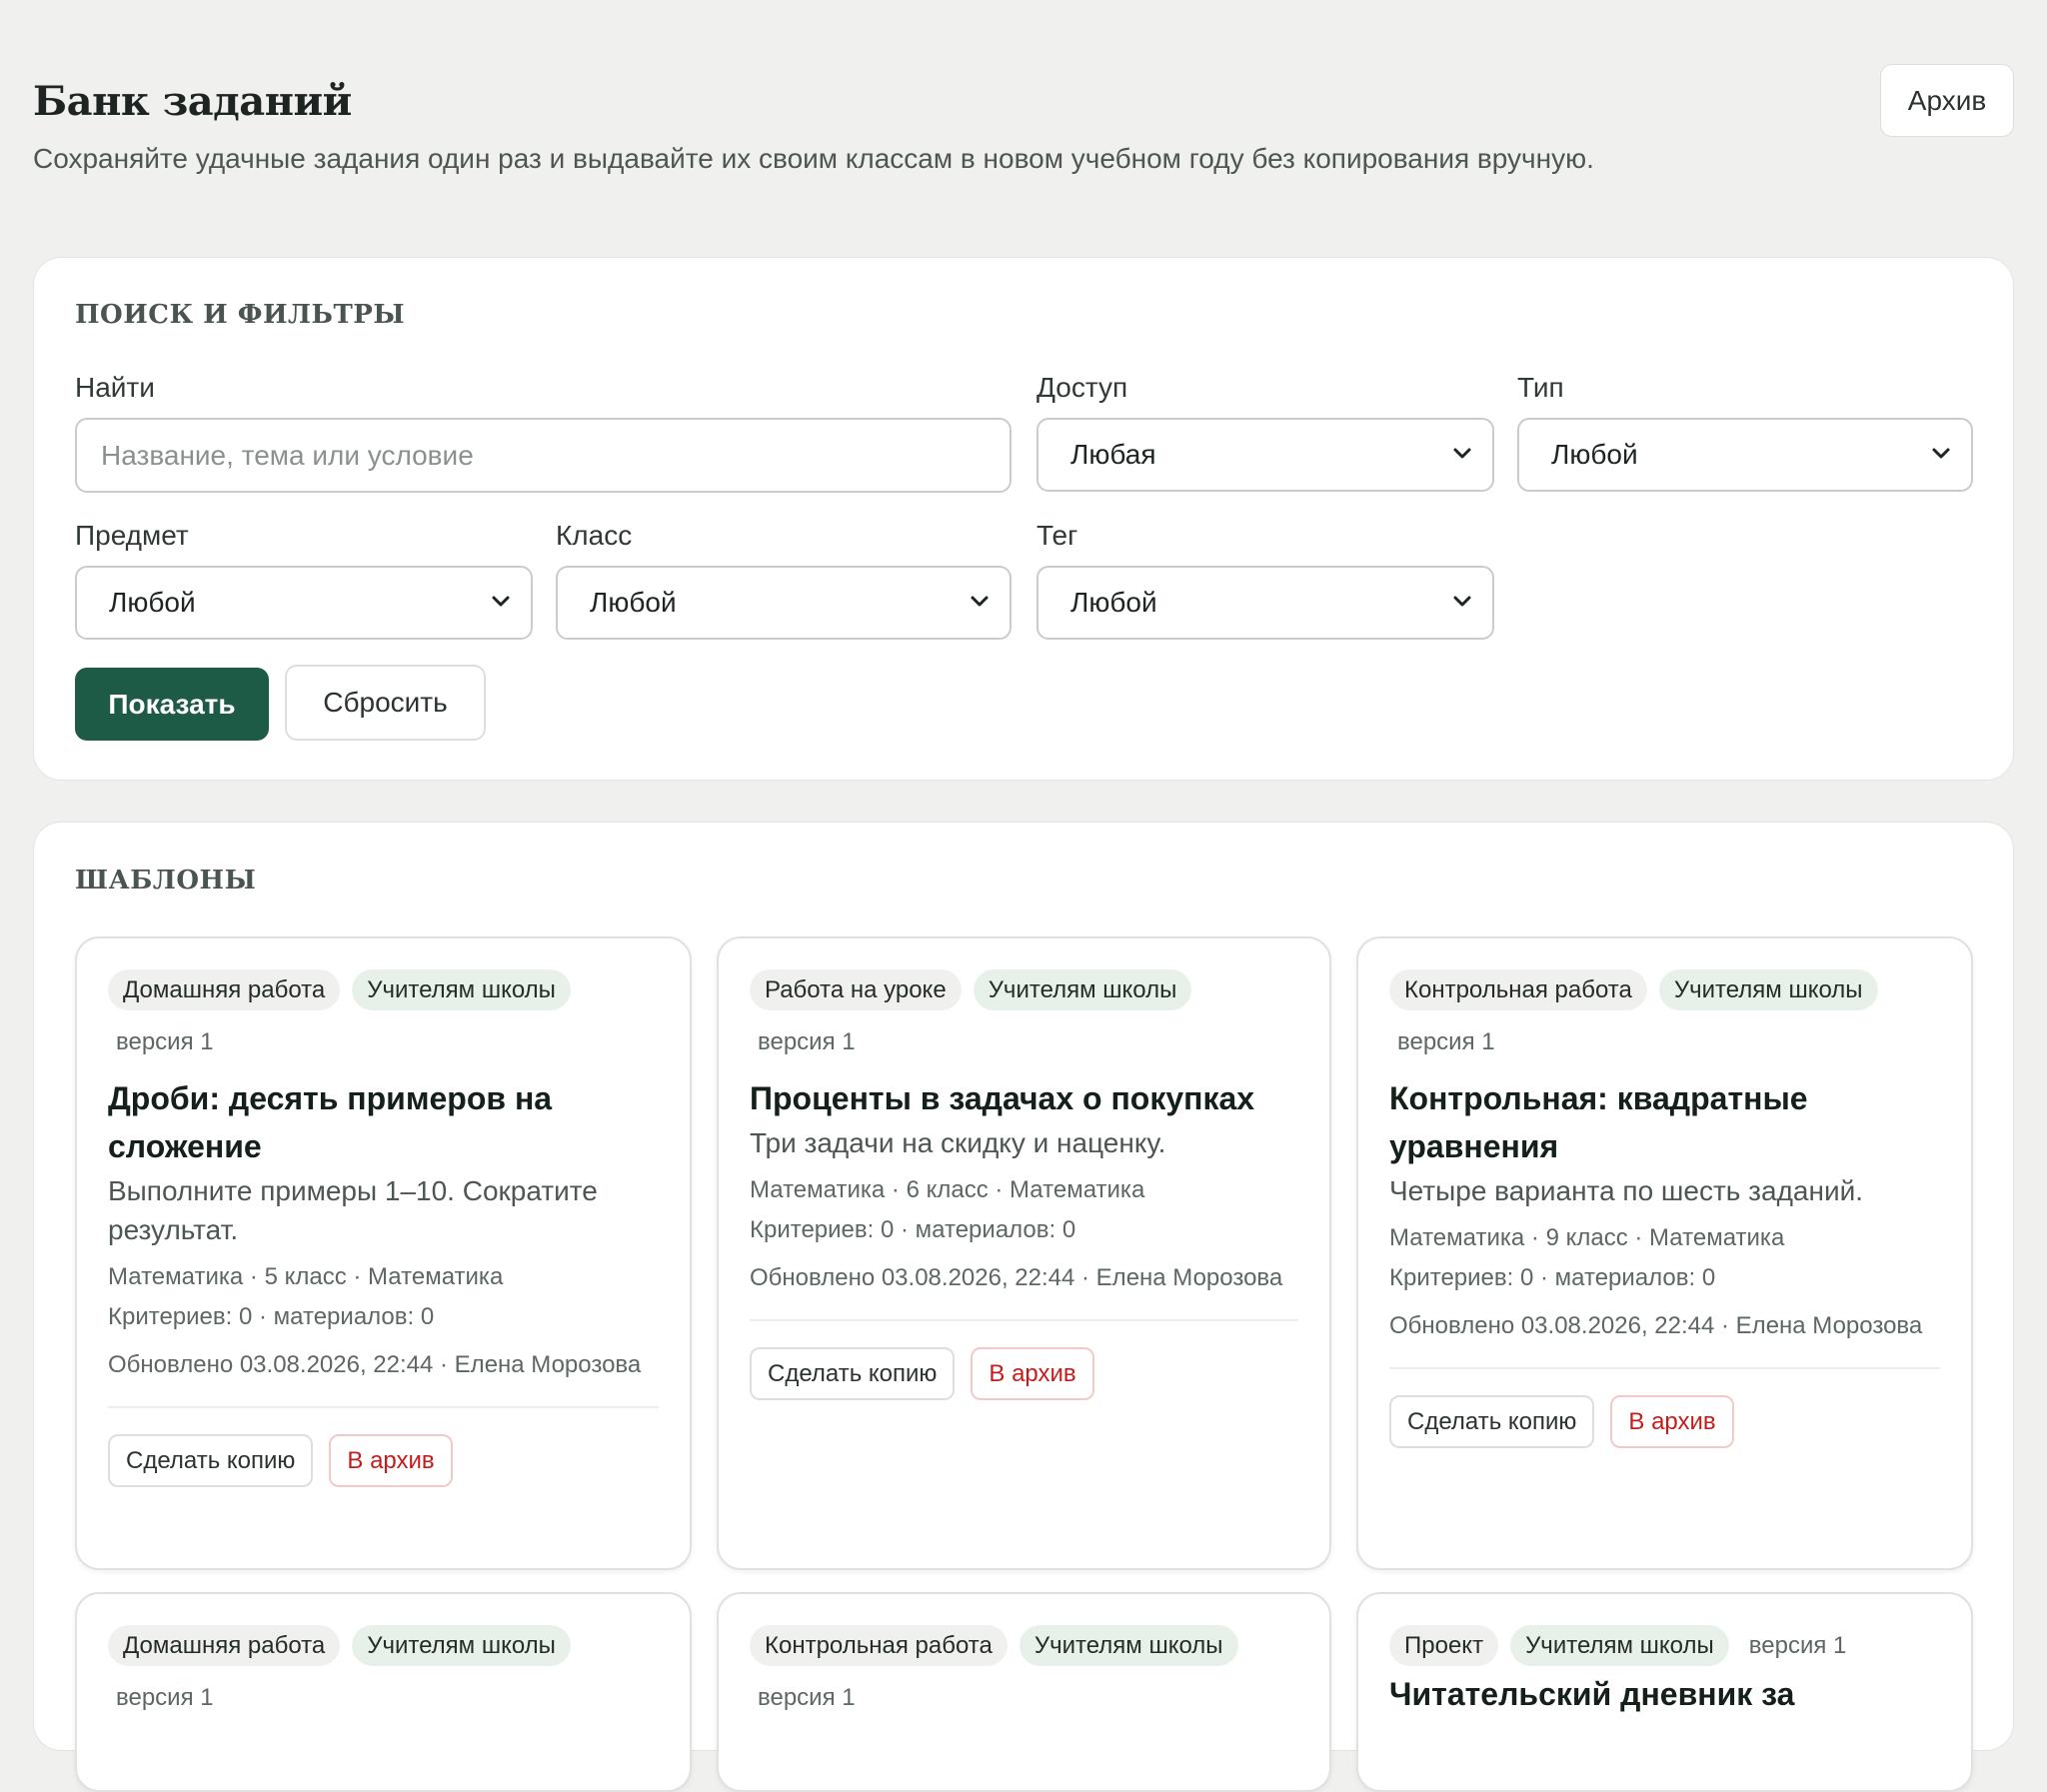 This screenshot has height=1792, width=2047. Describe the element at coordinates (1057, 535) in the screenshot. I see `tag-label: Тег` at that location.